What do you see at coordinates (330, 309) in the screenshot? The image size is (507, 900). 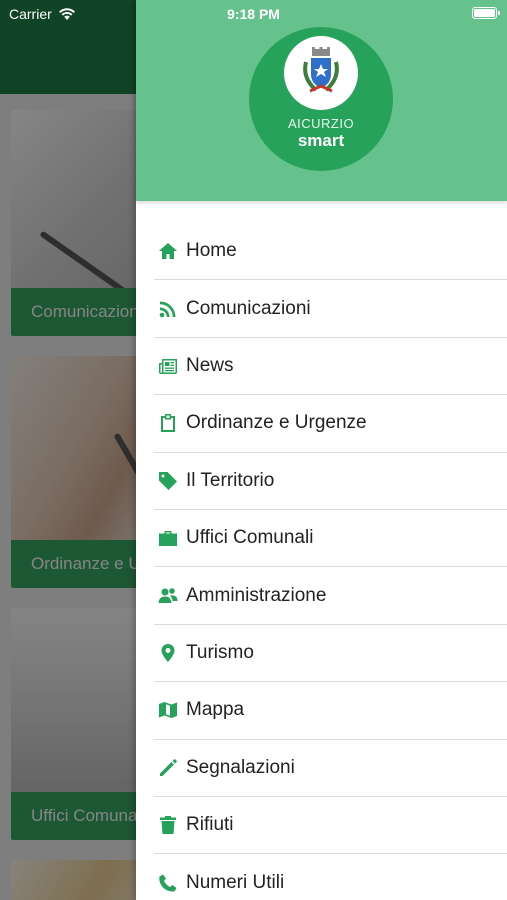 I see `menu-item-comunicazioni: Comunicazioni` at bounding box center [330, 309].